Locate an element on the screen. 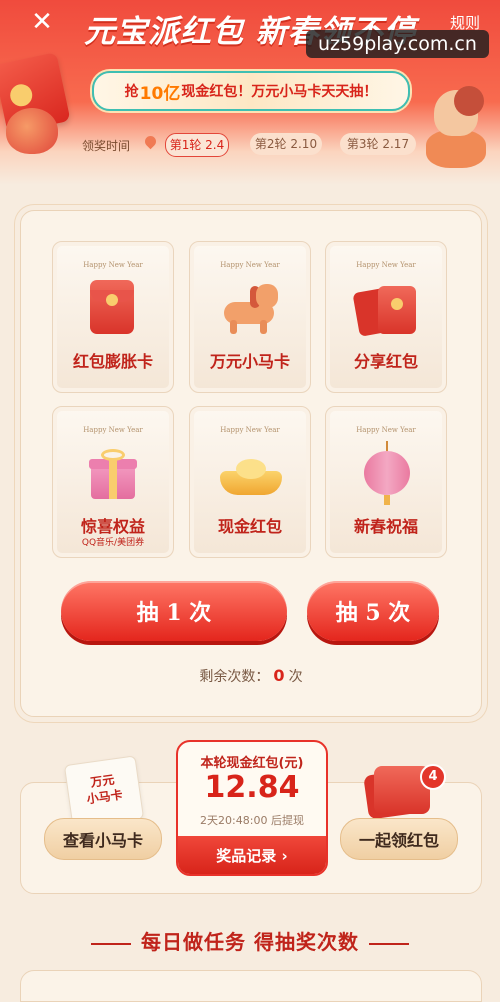 This screenshot has width=500, height=1002. round-chip-2: 第2轮 2.10 is located at coordinates (286, 144).